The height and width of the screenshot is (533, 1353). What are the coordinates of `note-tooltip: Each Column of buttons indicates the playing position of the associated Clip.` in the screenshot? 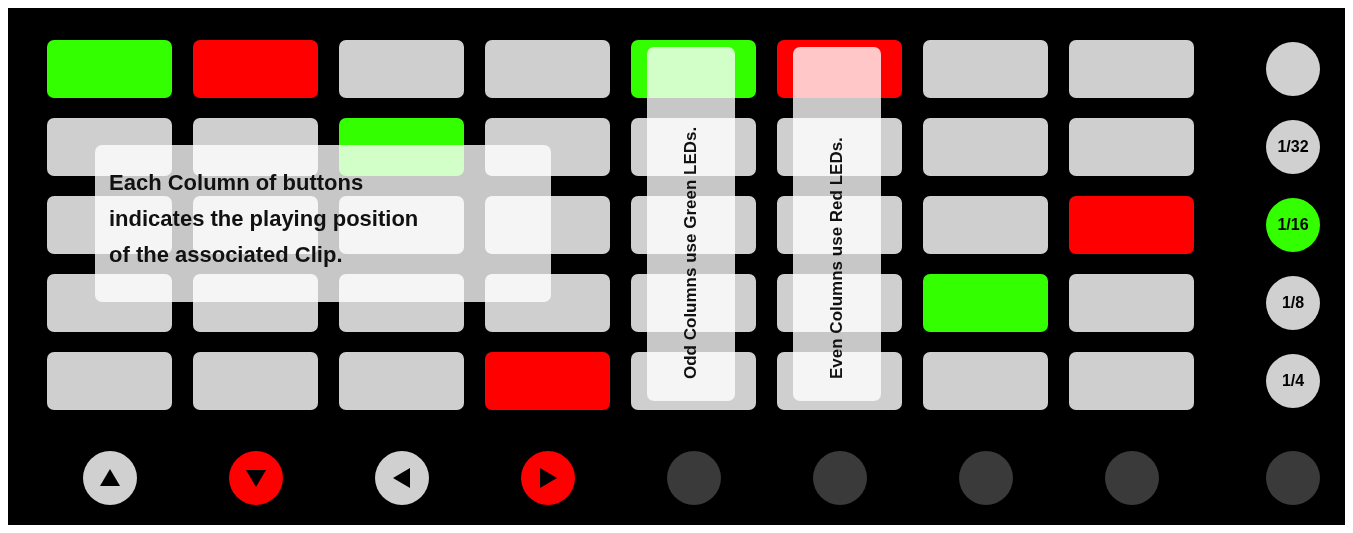 It's located at (323, 223).